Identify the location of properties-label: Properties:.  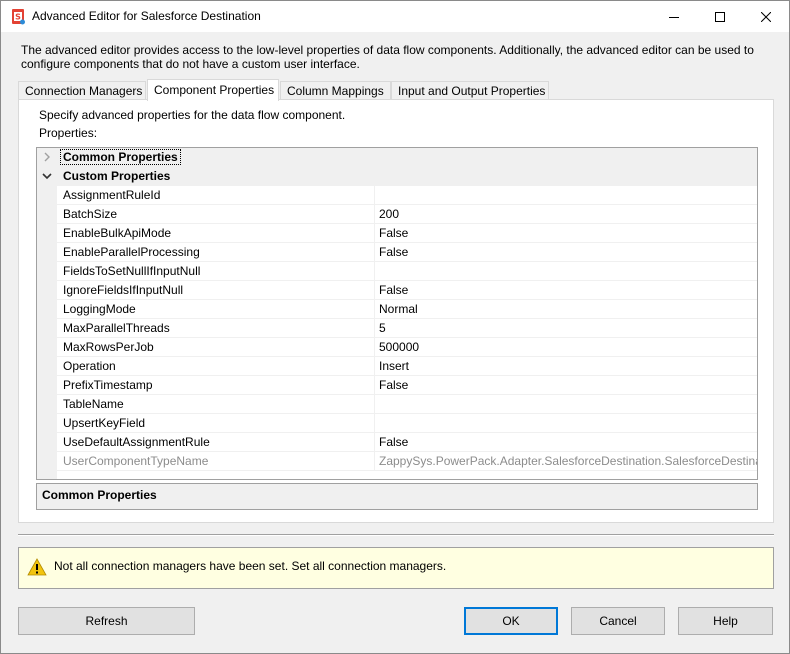
(68, 133).